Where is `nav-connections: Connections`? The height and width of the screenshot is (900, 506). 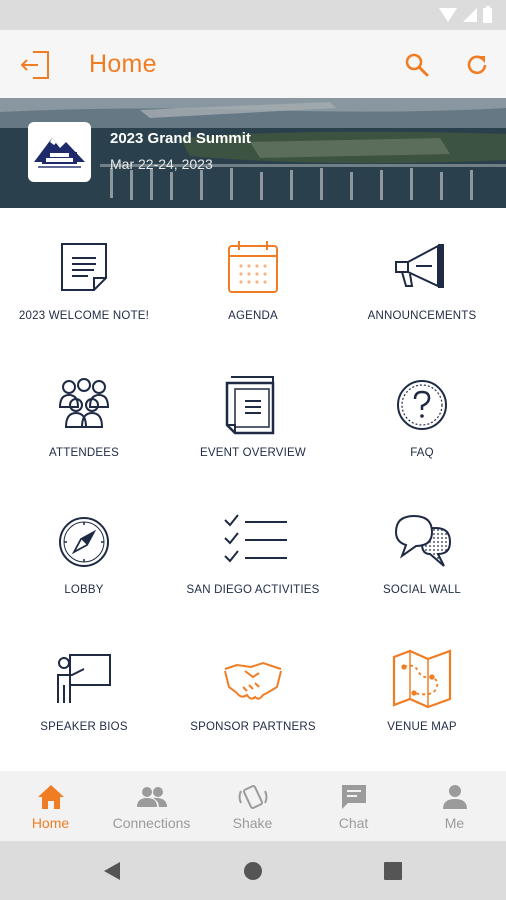 nav-connections: Connections is located at coordinates (151, 806).